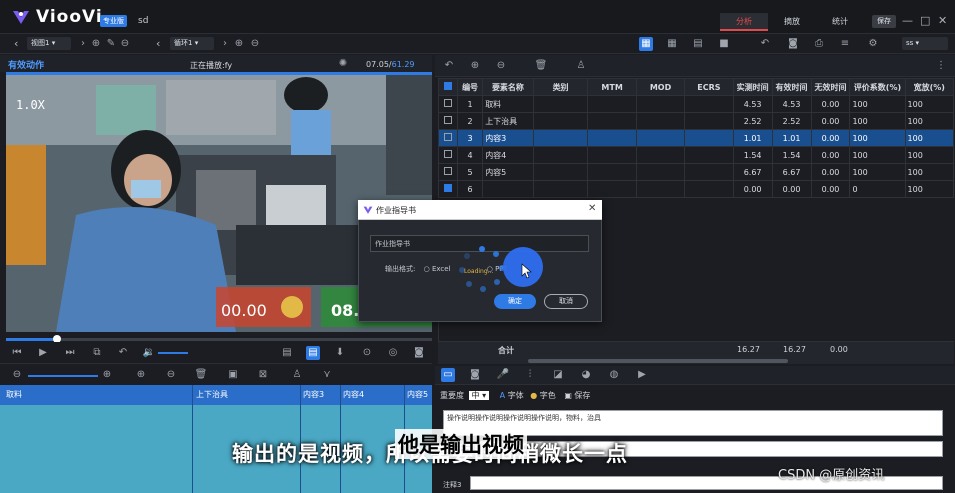 The width and height of the screenshot is (955, 493). I want to click on video-settings-icon: ✺, so click(343, 64).